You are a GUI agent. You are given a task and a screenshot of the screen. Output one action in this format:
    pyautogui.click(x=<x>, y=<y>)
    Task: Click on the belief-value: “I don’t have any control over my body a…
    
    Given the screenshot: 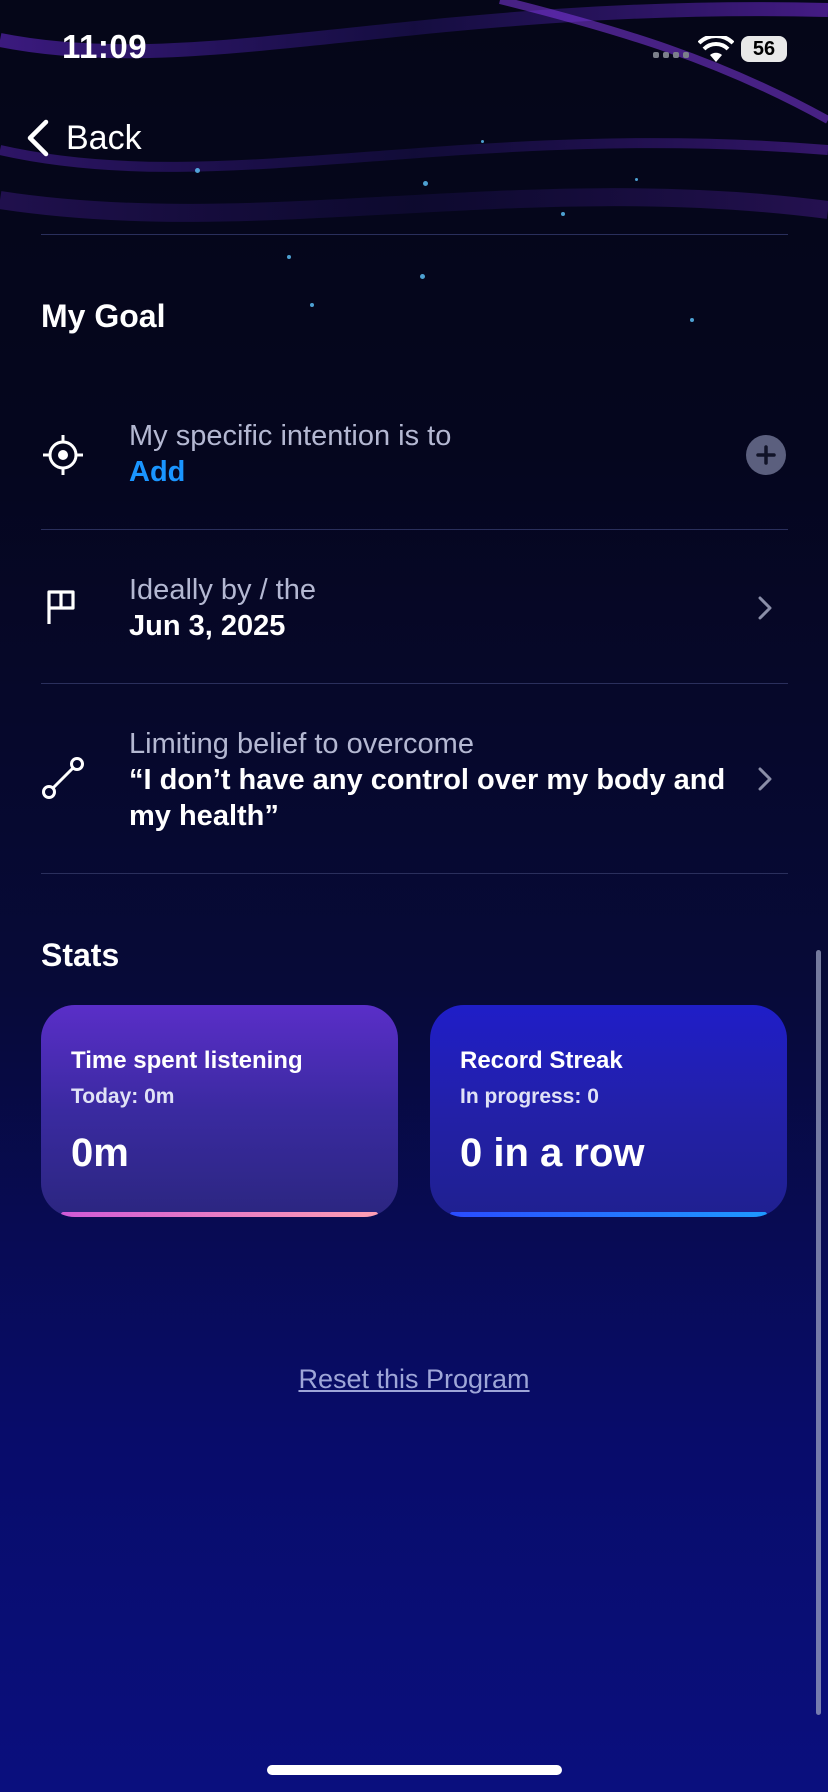 What is the action you would take?
    pyautogui.click(x=427, y=798)
    